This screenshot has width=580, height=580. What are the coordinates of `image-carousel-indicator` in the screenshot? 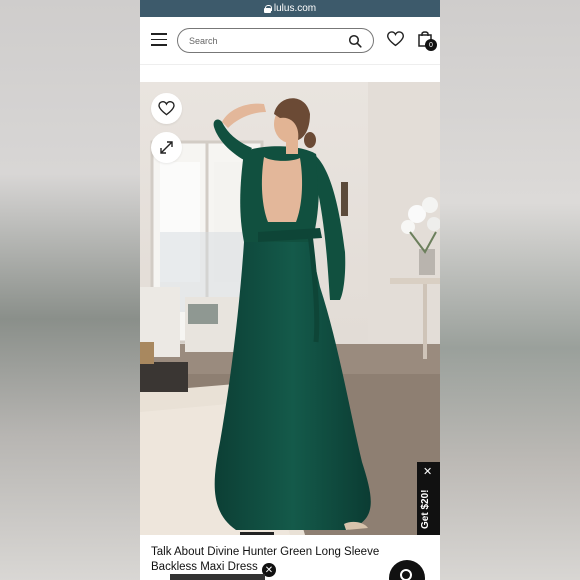 It's located at (257, 533).